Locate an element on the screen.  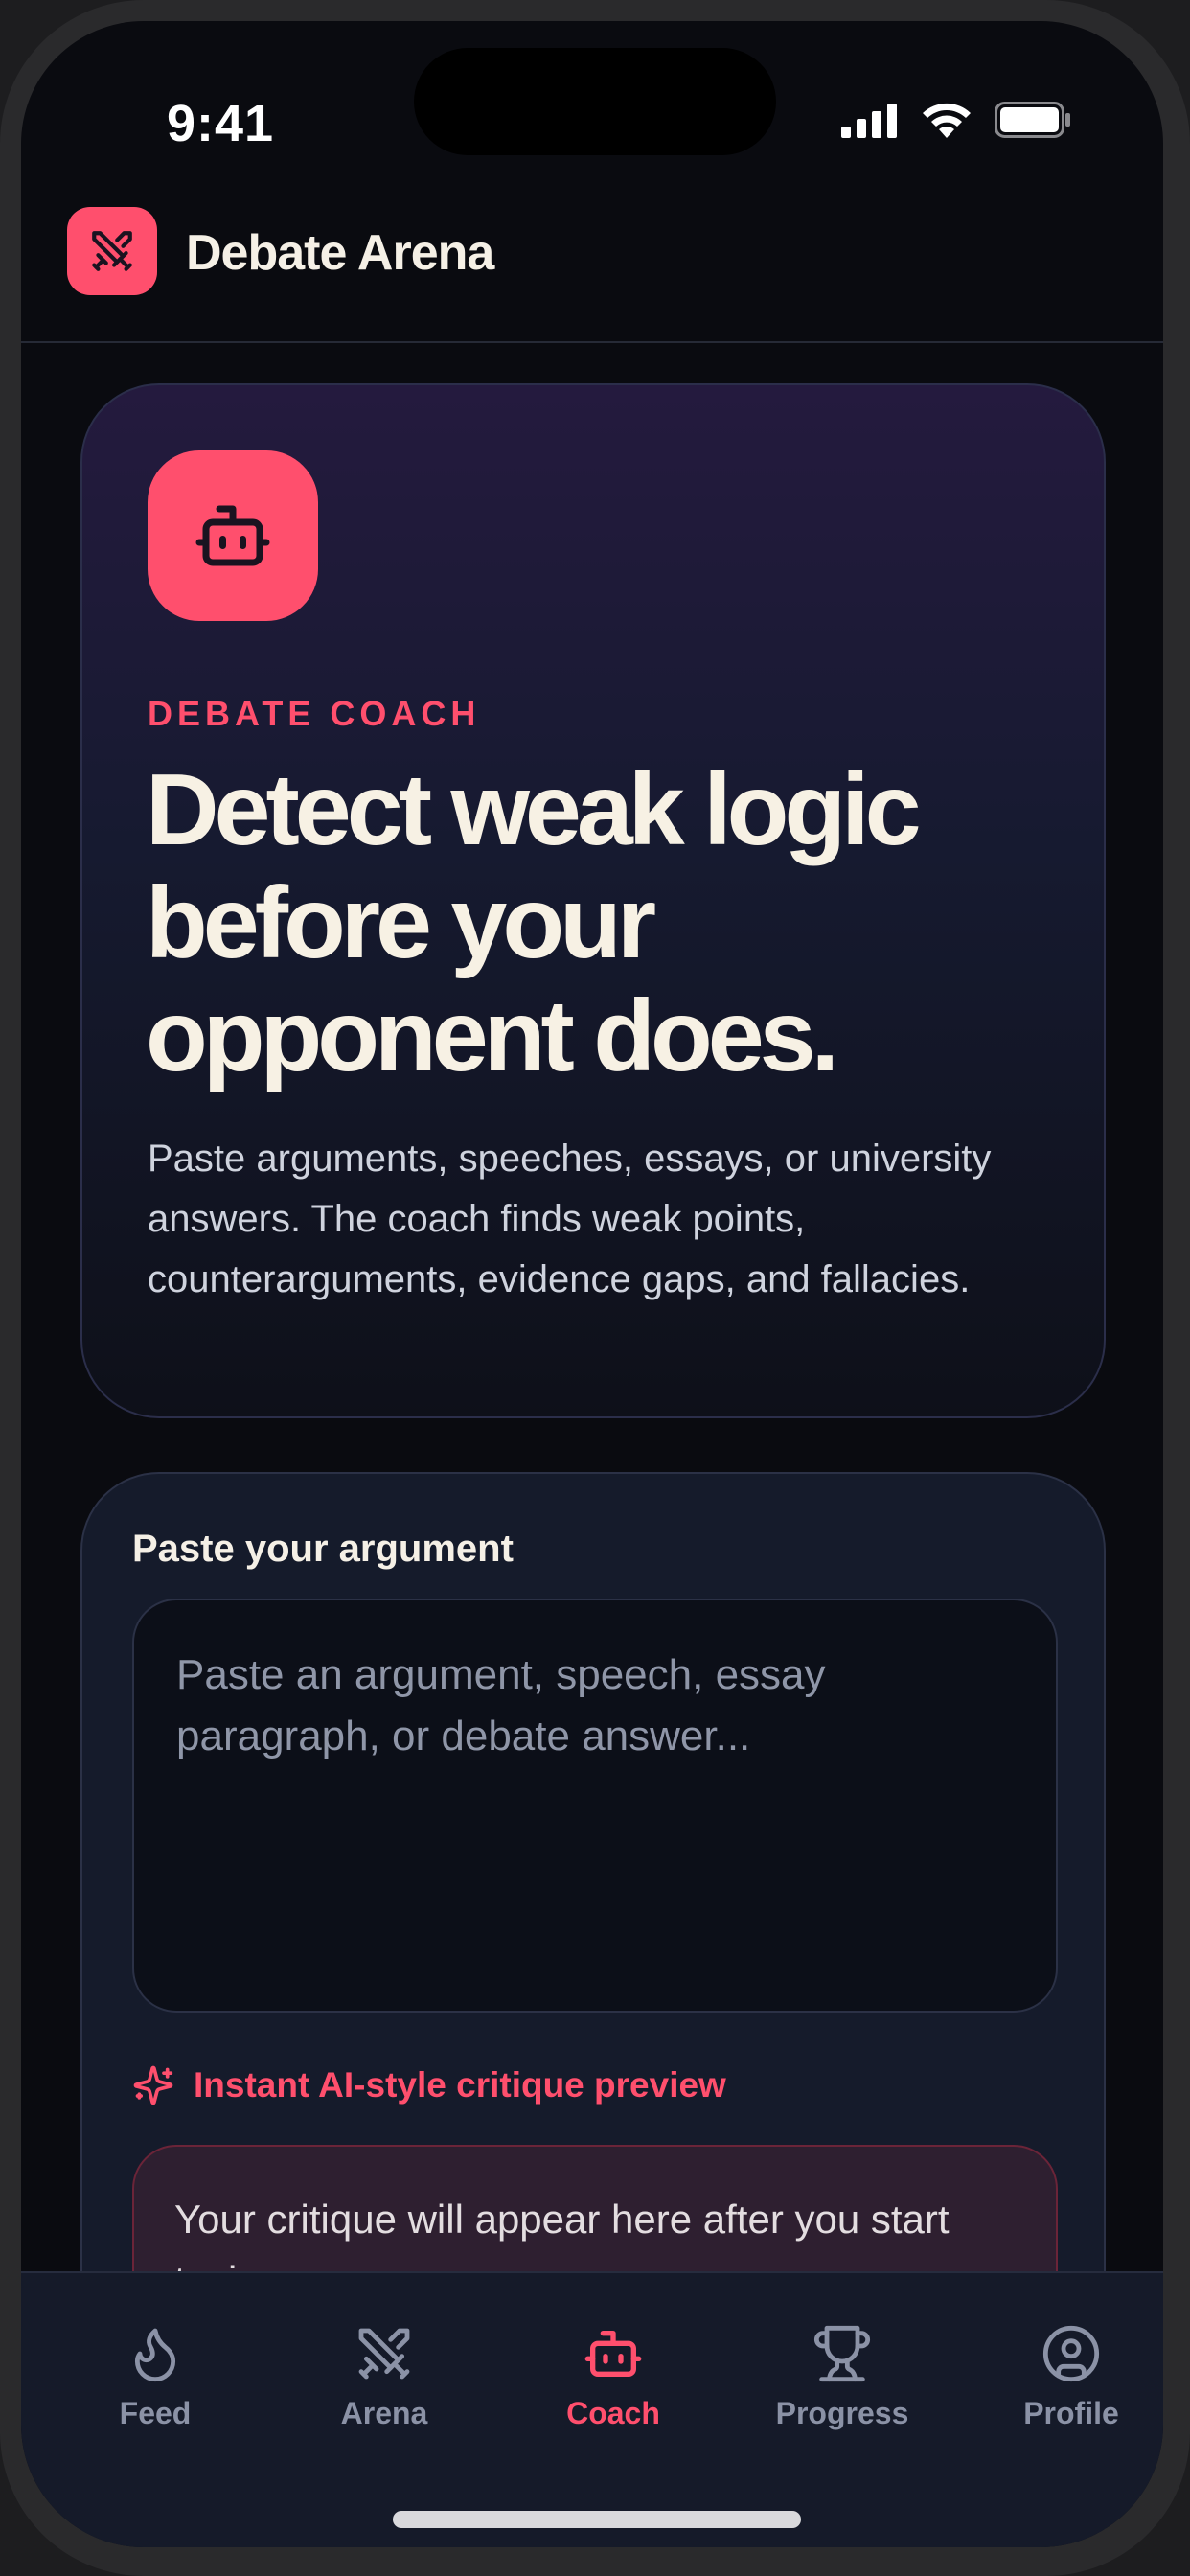
app-title: Debate Arena is located at coordinates (340, 253).